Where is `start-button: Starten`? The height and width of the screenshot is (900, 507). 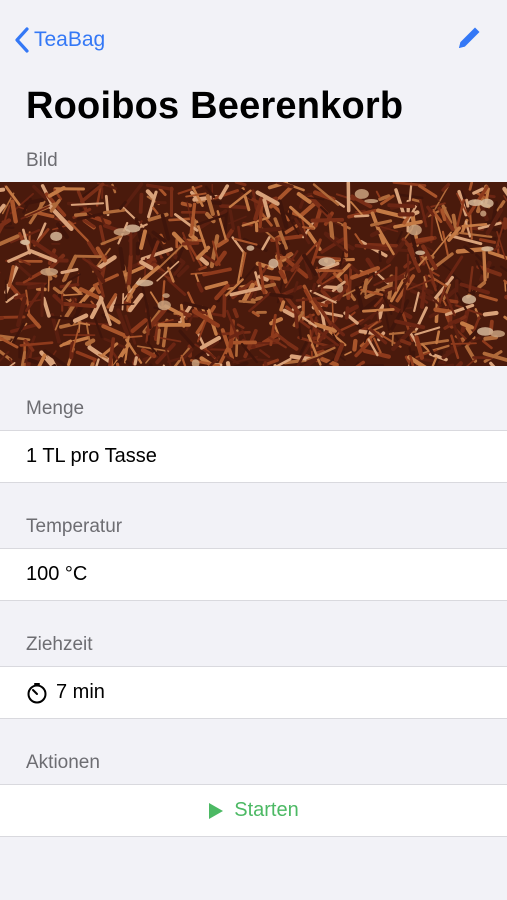 start-button: Starten is located at coordinates (253, 810).